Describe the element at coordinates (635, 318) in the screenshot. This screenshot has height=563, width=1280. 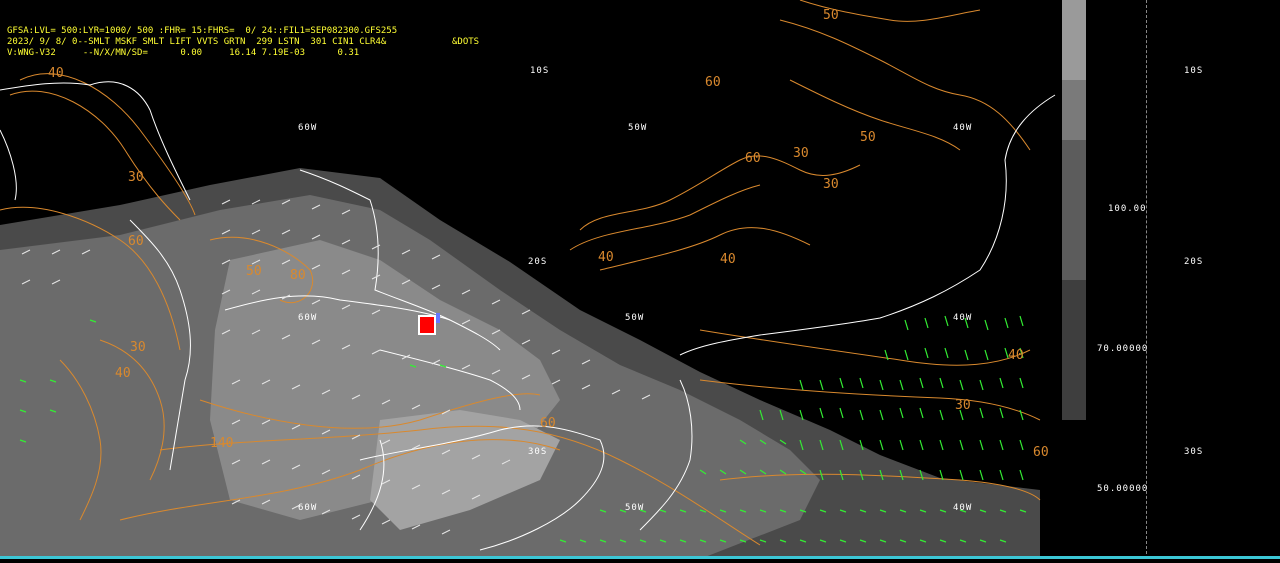
I see `map-label-50w-mid: 50W` at that location.